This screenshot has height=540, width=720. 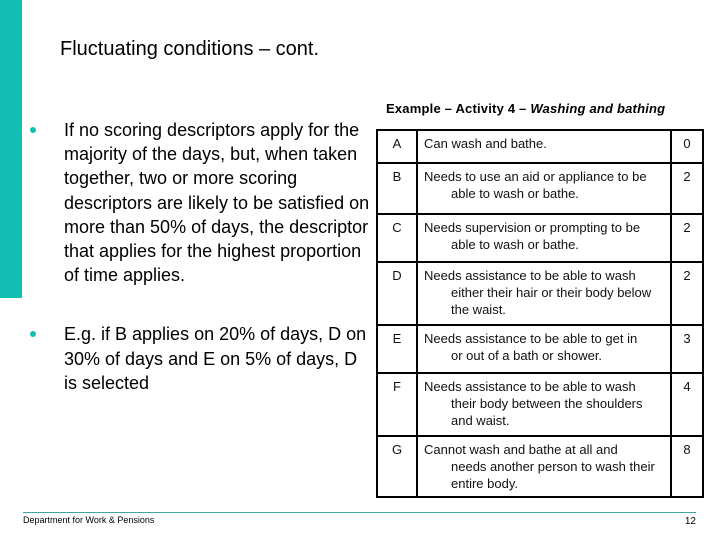 I want to click on descriptor-text-first: Needs assistance to be able to get in, so click(x=531, y=338).